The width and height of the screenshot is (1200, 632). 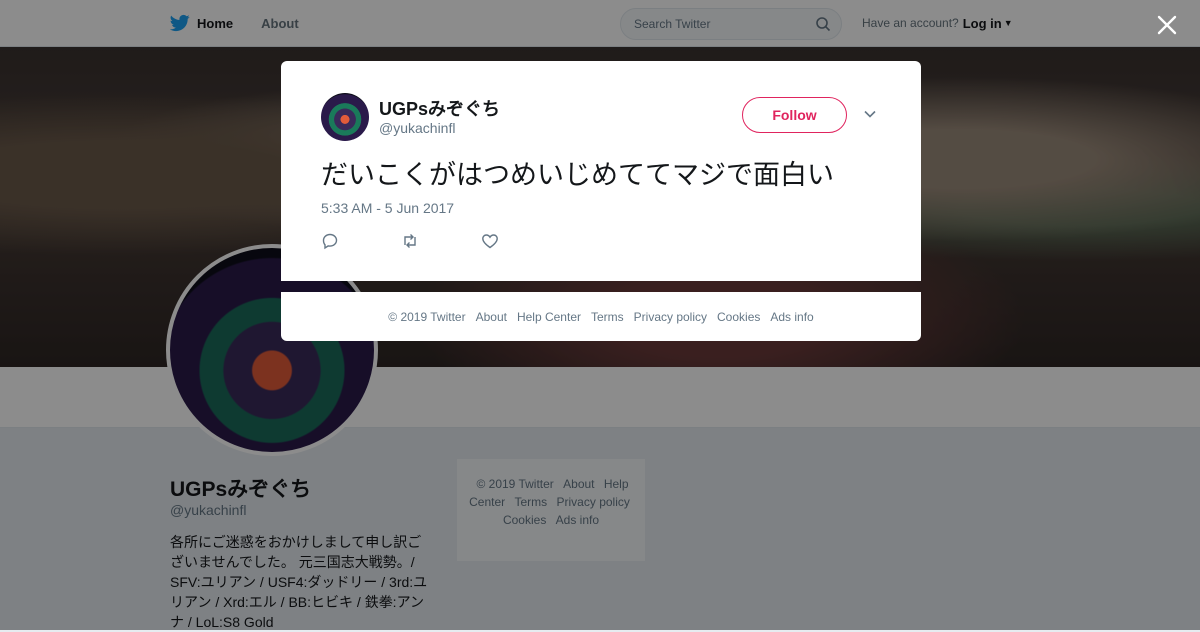 I want to click on follow-button: Follow, so click(x=794, y=115).